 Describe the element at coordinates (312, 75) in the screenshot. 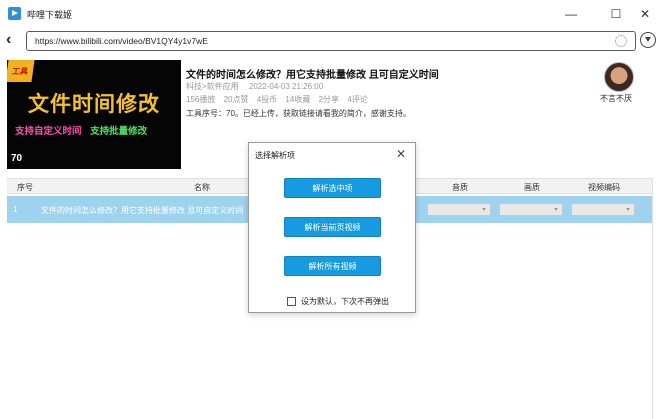

I see `video-title: 文件的时间怎么修改？用它支持批量修改 且可自定义时间` at that location.